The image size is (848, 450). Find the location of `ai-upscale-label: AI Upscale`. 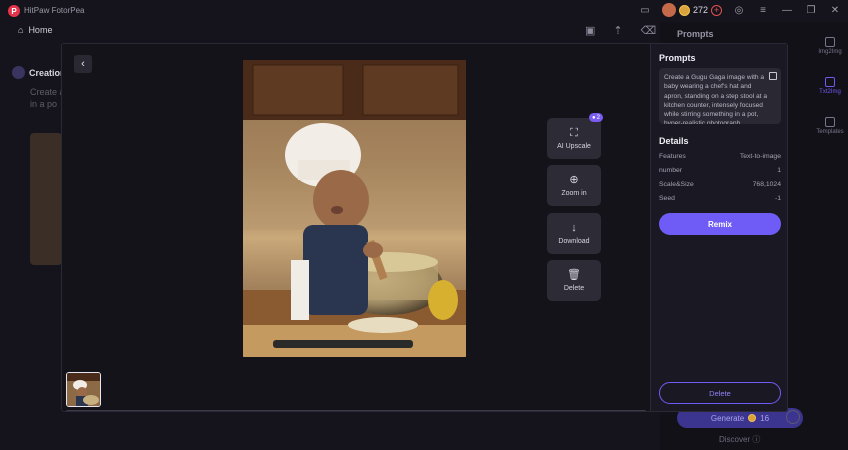

ai-upscale-label: AI Upscale is located at coordinates (574, 146).